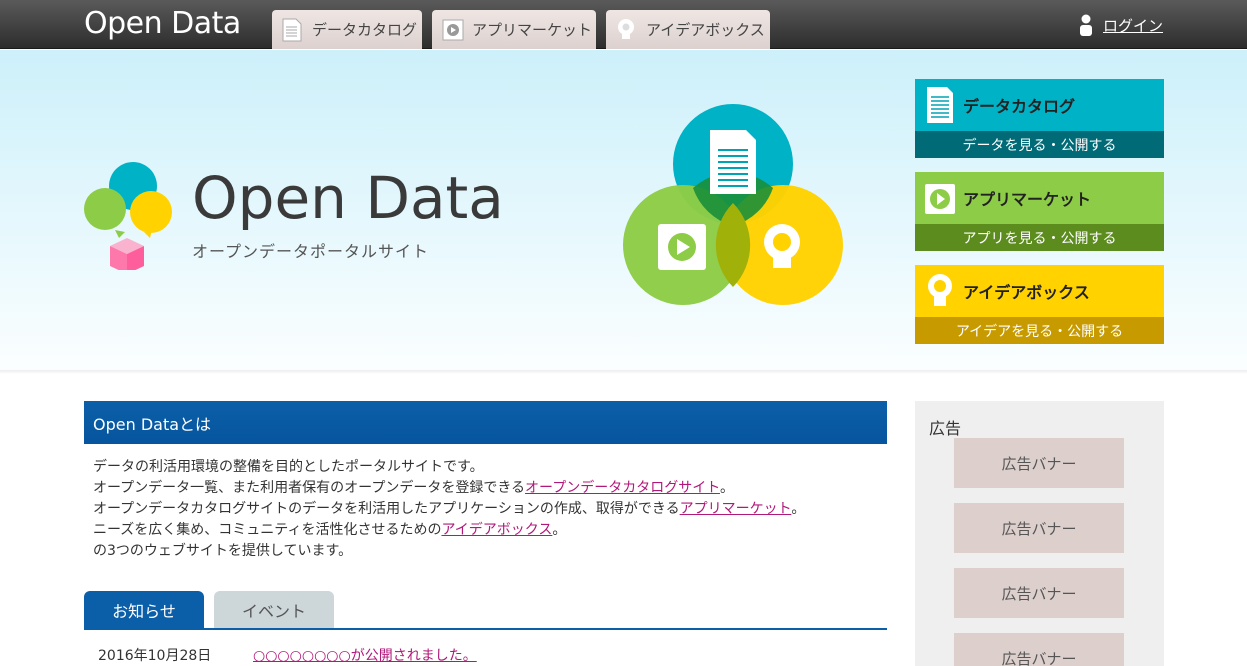  Describe the element at coordinates (736, 509) in the screenshot. I see `app-market-link: アプリマーケット` at that location.